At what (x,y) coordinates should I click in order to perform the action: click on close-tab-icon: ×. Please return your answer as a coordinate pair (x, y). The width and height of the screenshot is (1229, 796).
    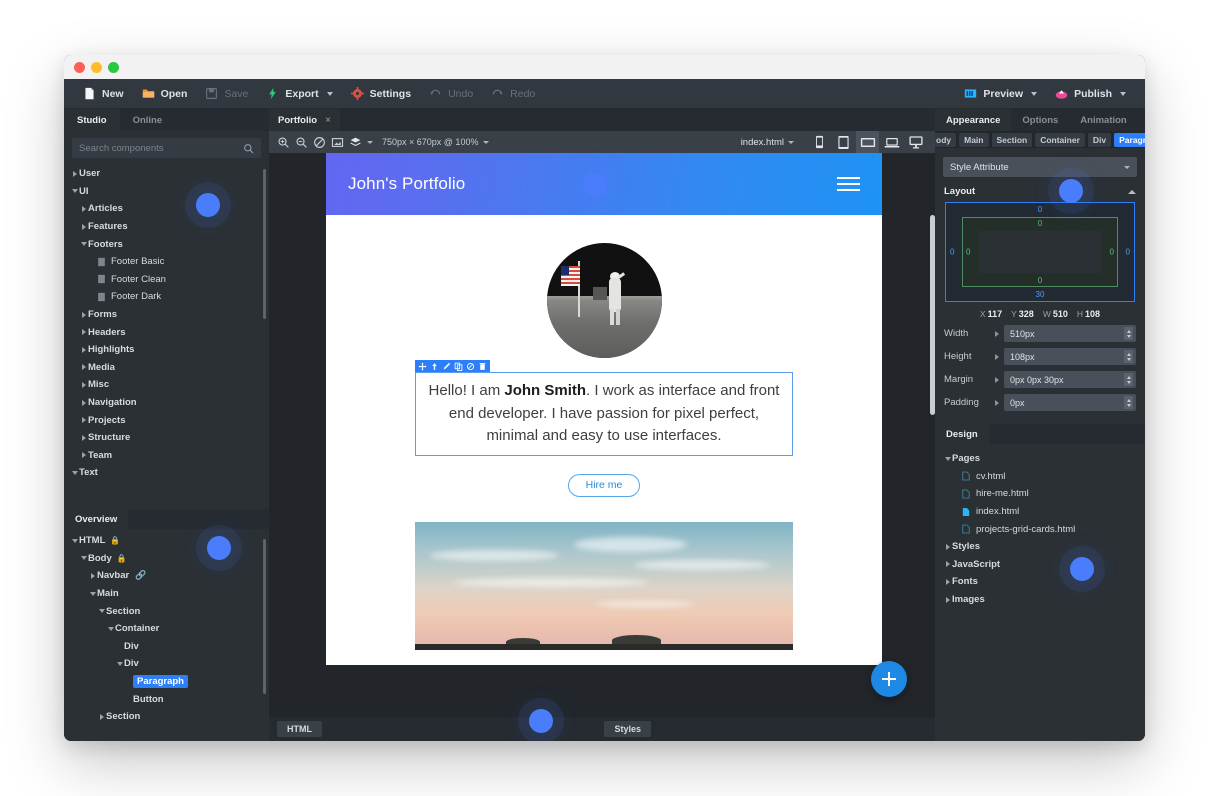
    Looking at the image, I should click on (328, 120).